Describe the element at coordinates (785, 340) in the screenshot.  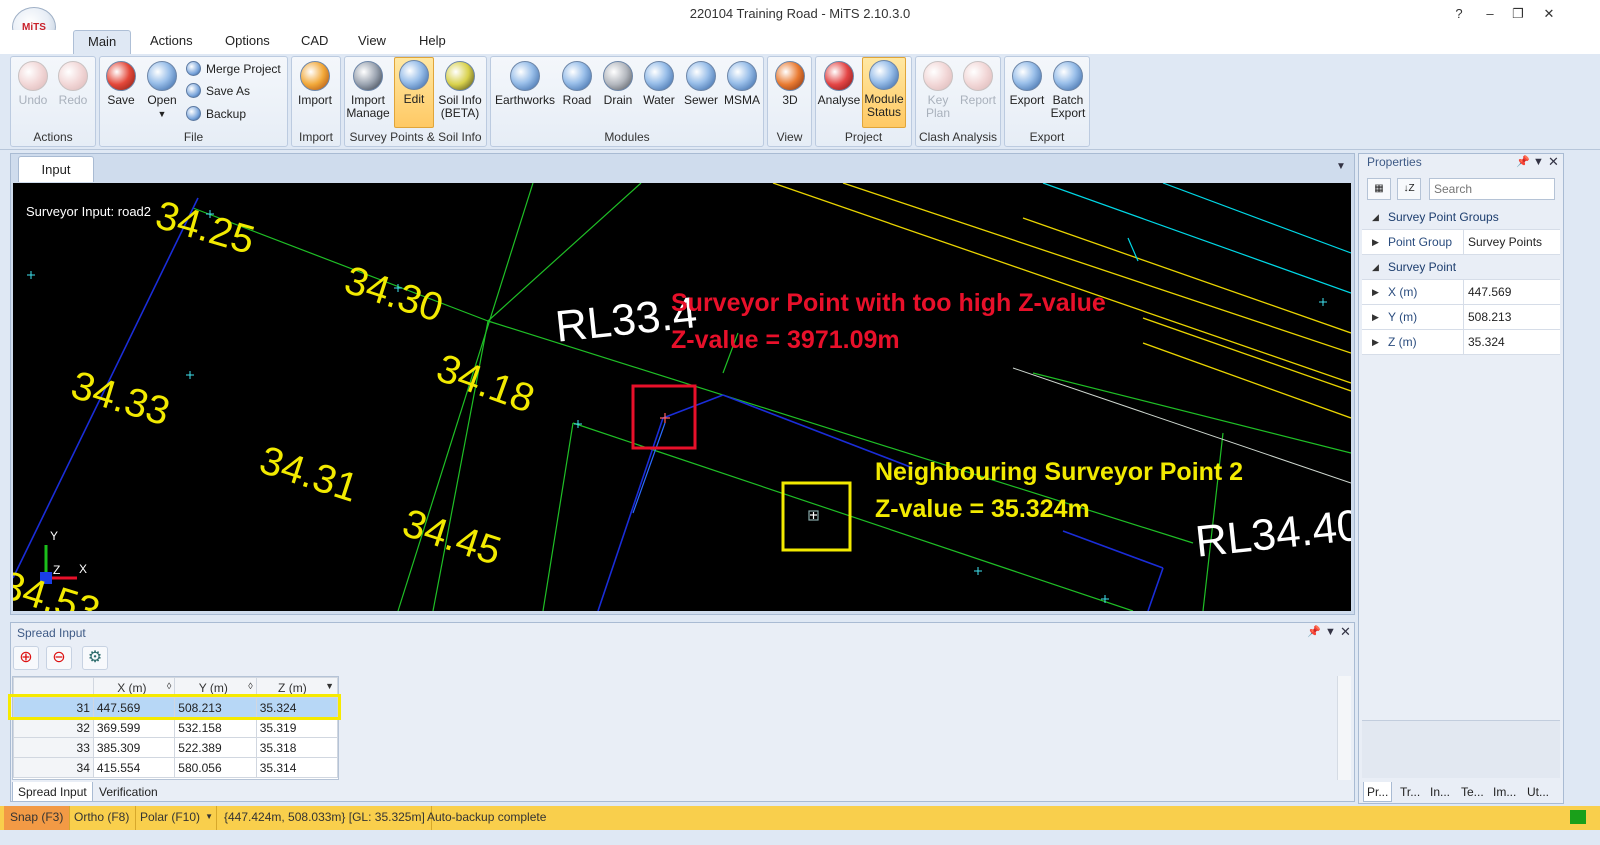
I see `annotation-red-line2: Z-value = 3971.09m` at that location.